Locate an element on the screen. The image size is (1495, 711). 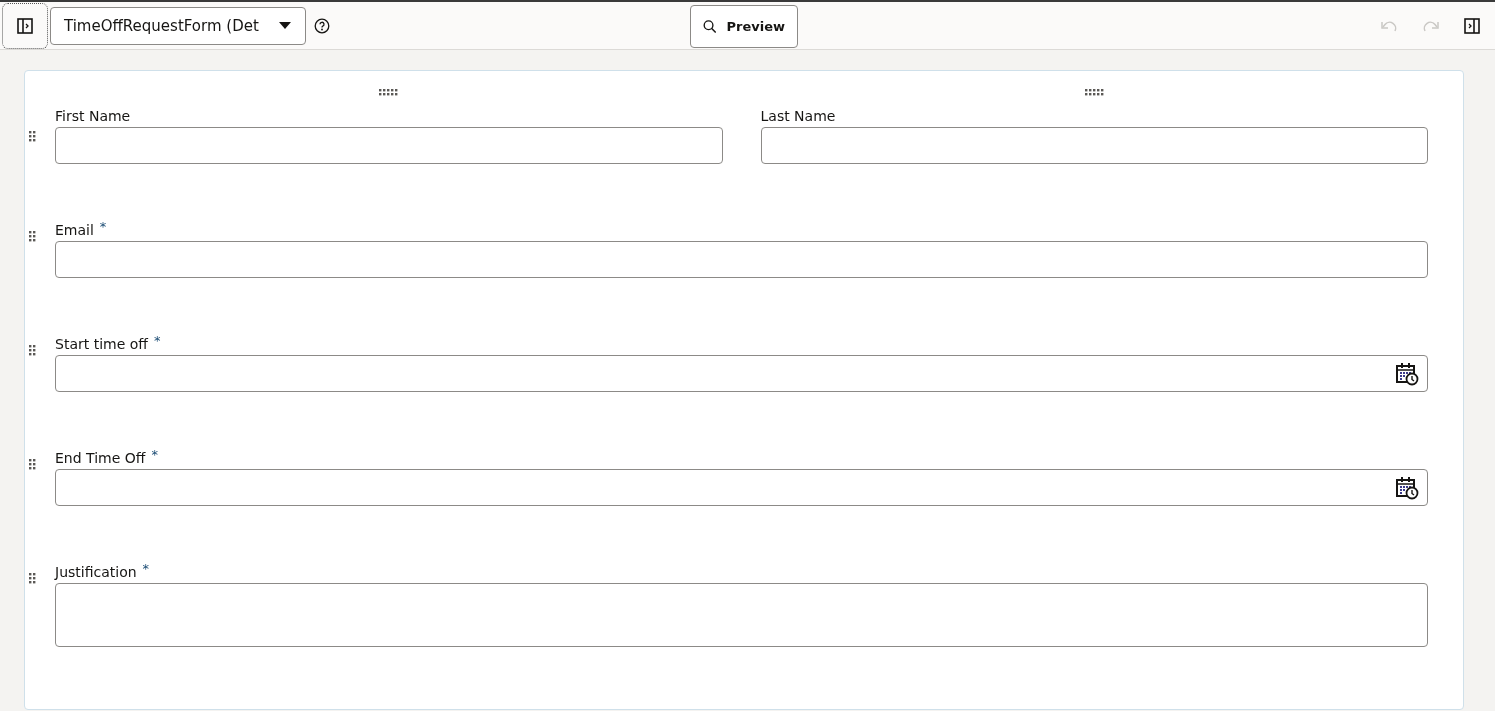
field-label: Justification is located at coordinates (96, 572).